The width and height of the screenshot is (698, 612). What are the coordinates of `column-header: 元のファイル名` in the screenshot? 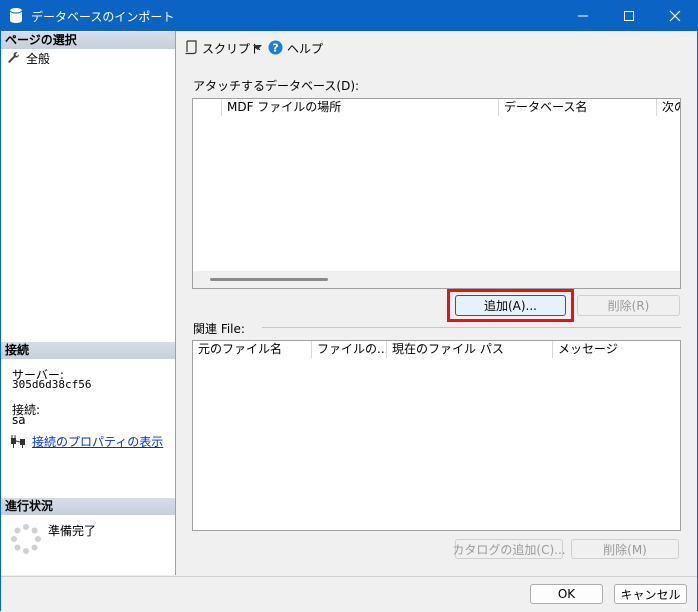 It's located at (252, 349).